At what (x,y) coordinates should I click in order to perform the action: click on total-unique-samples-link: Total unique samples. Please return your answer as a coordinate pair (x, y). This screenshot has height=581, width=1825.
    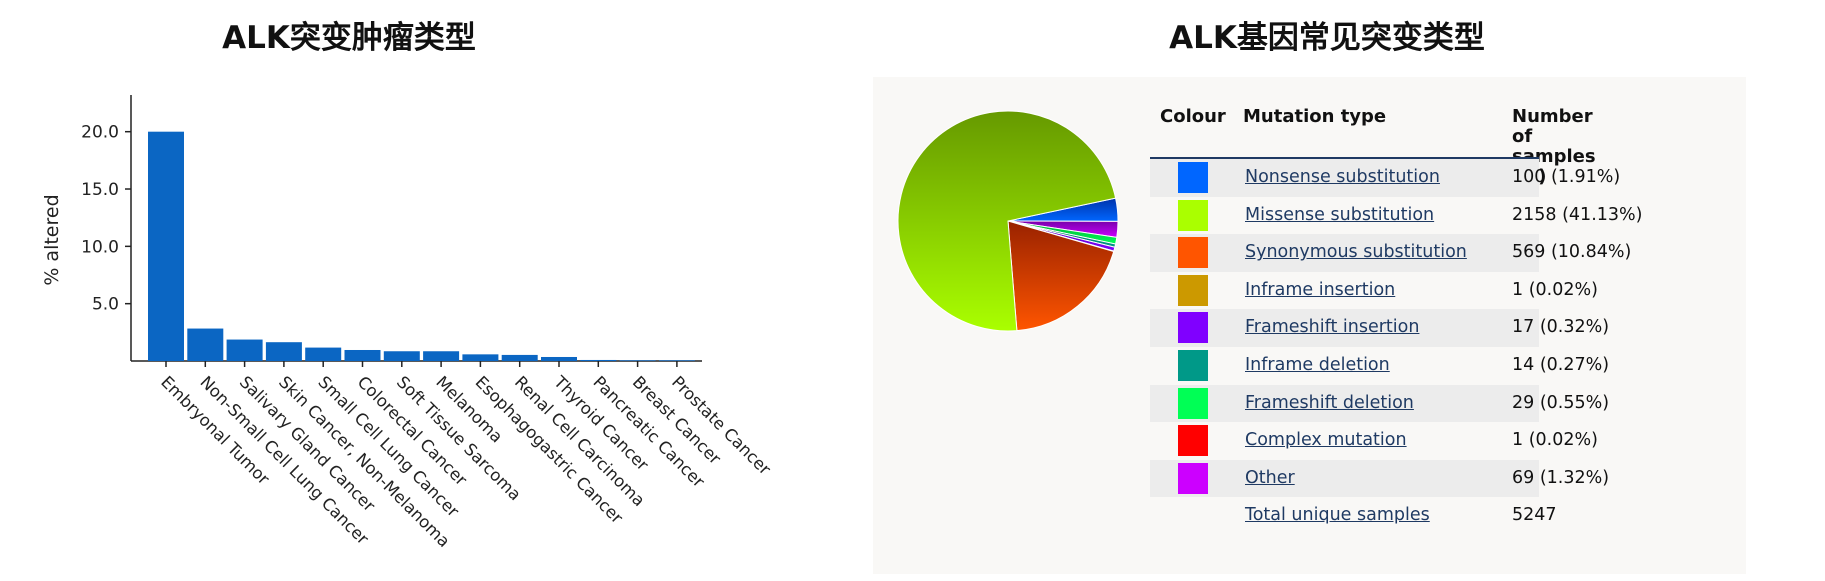
    Looking at the image, I should click on (1337, 515).